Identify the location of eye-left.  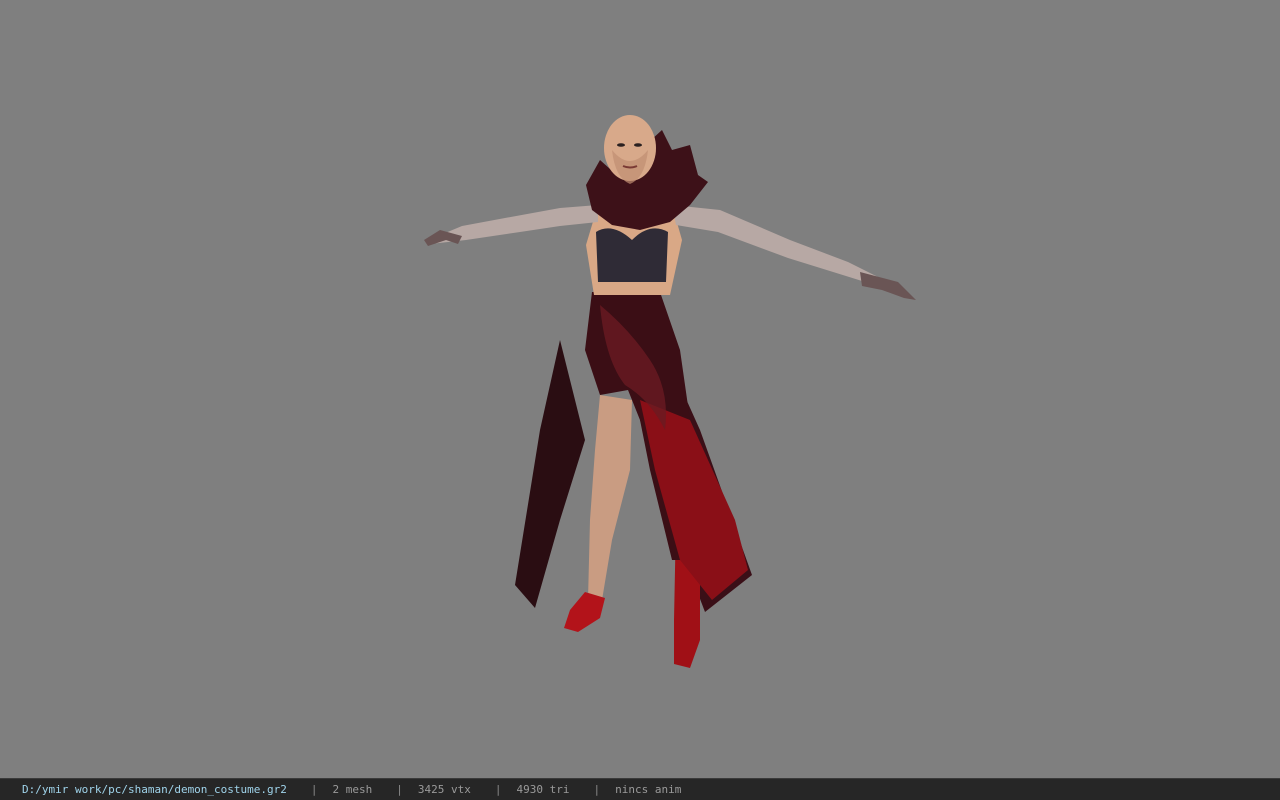
(621, 145).